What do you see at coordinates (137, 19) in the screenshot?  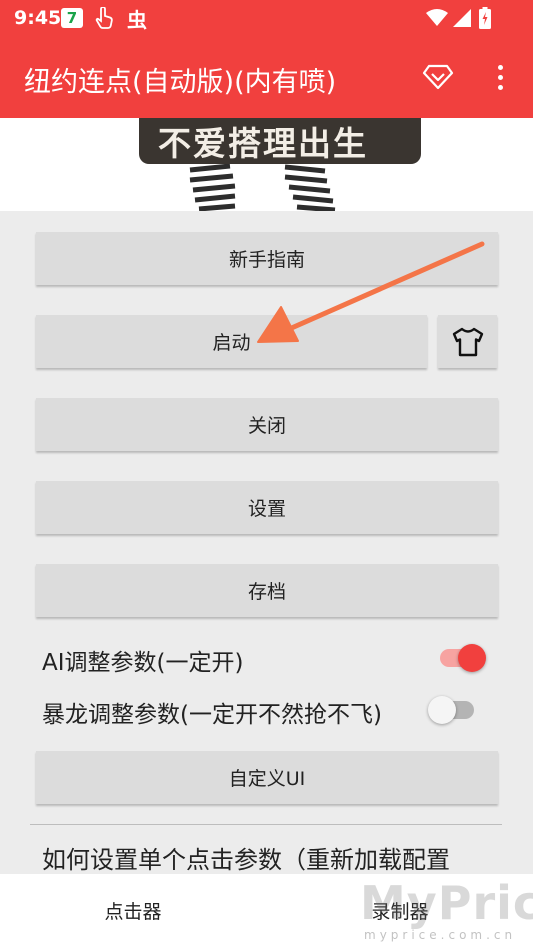 I see `bug-icon: 虫` at bounding box center [137, 19].